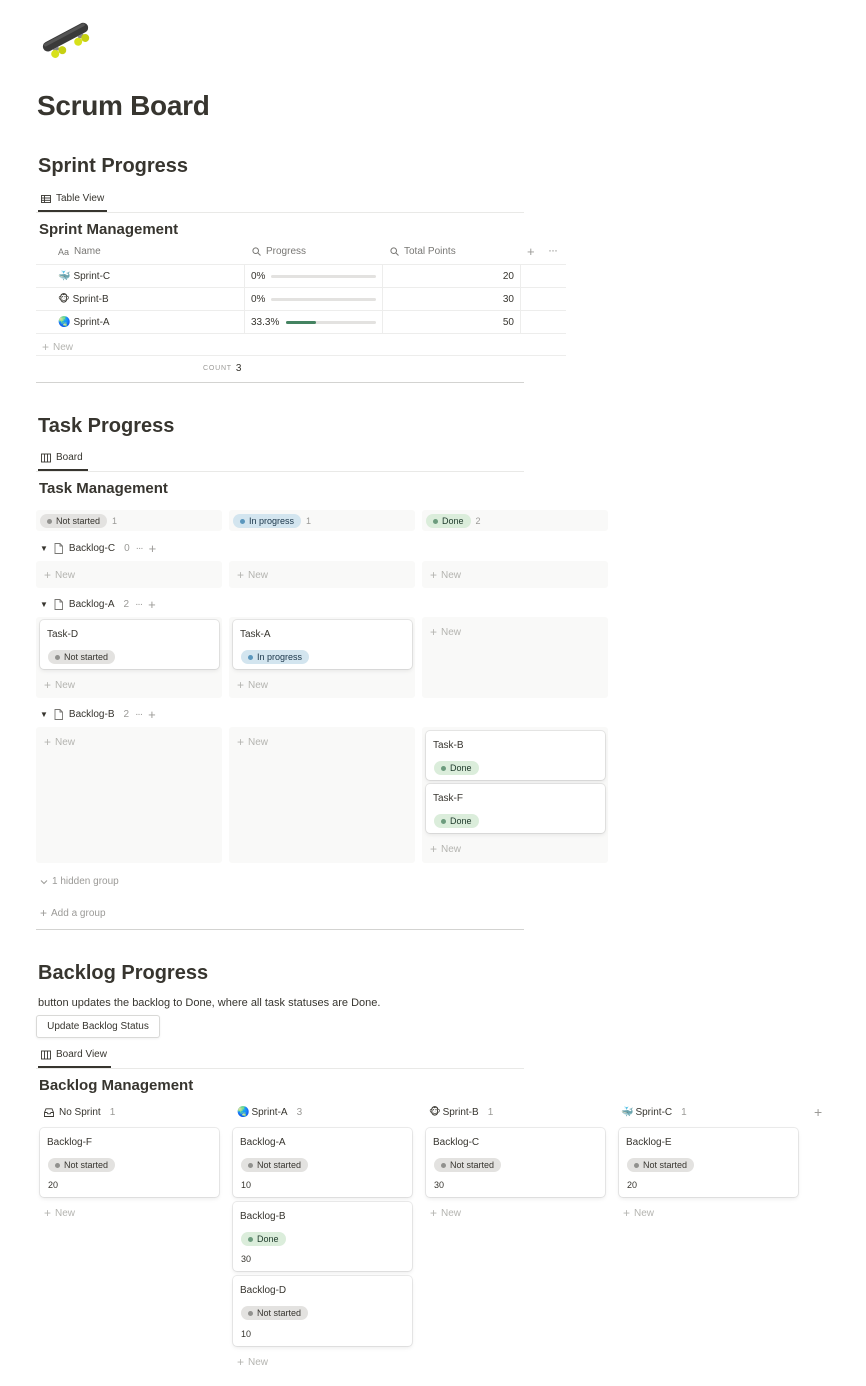 The width and height of the screenshot is (866, 1386). What do you see at coordinates (423, 251) in the screenshot?
I see `column-header-total-points: Total Points` at bounding box center [423, 251].